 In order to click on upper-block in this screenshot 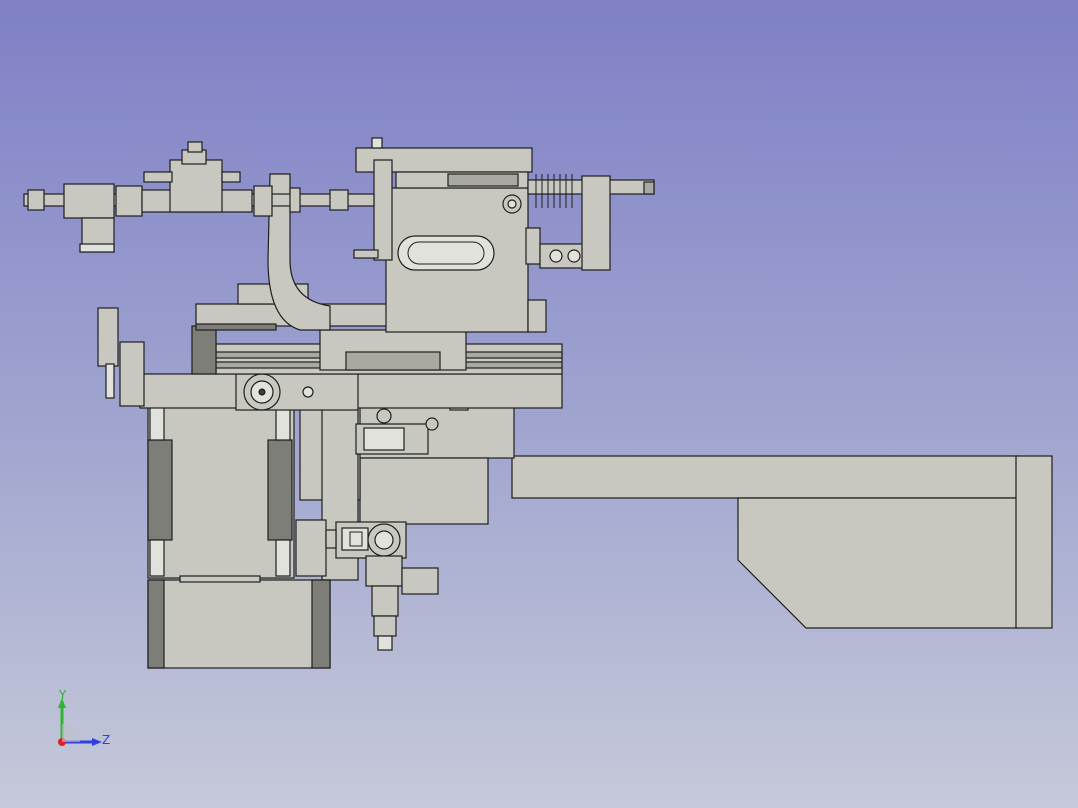, I will do `click(477, 235)`.